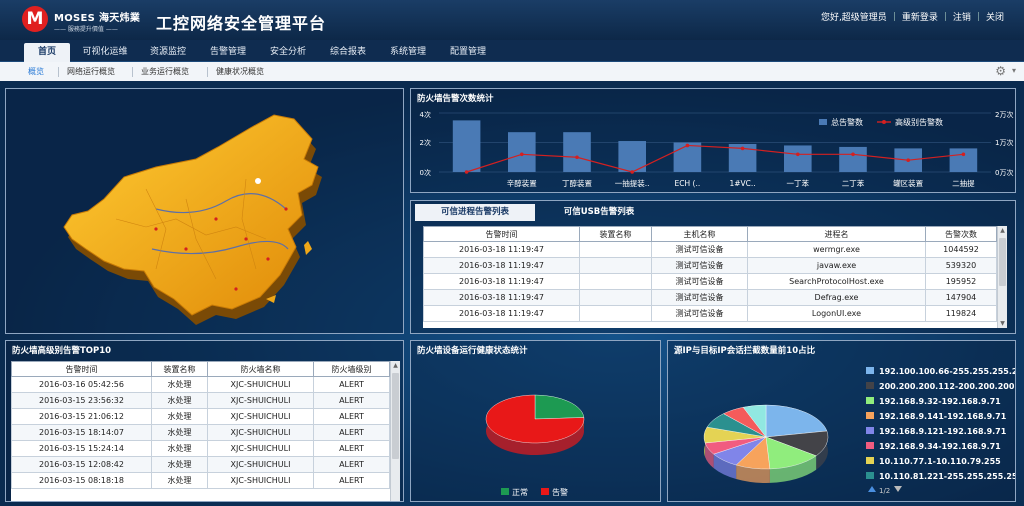  What do you see at coordinates (351, 369) in the screenshot?
I see `column-header: 防火墙级别` at bounding box center [351, 369].